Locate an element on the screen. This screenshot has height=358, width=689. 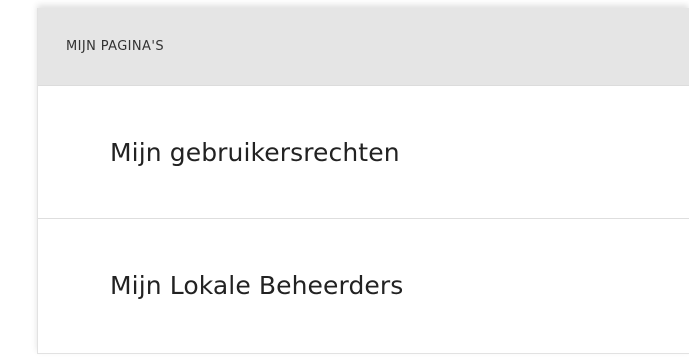
menu-item-label: Mijn Lokale Beheerders is located at coordinates (257, 285).